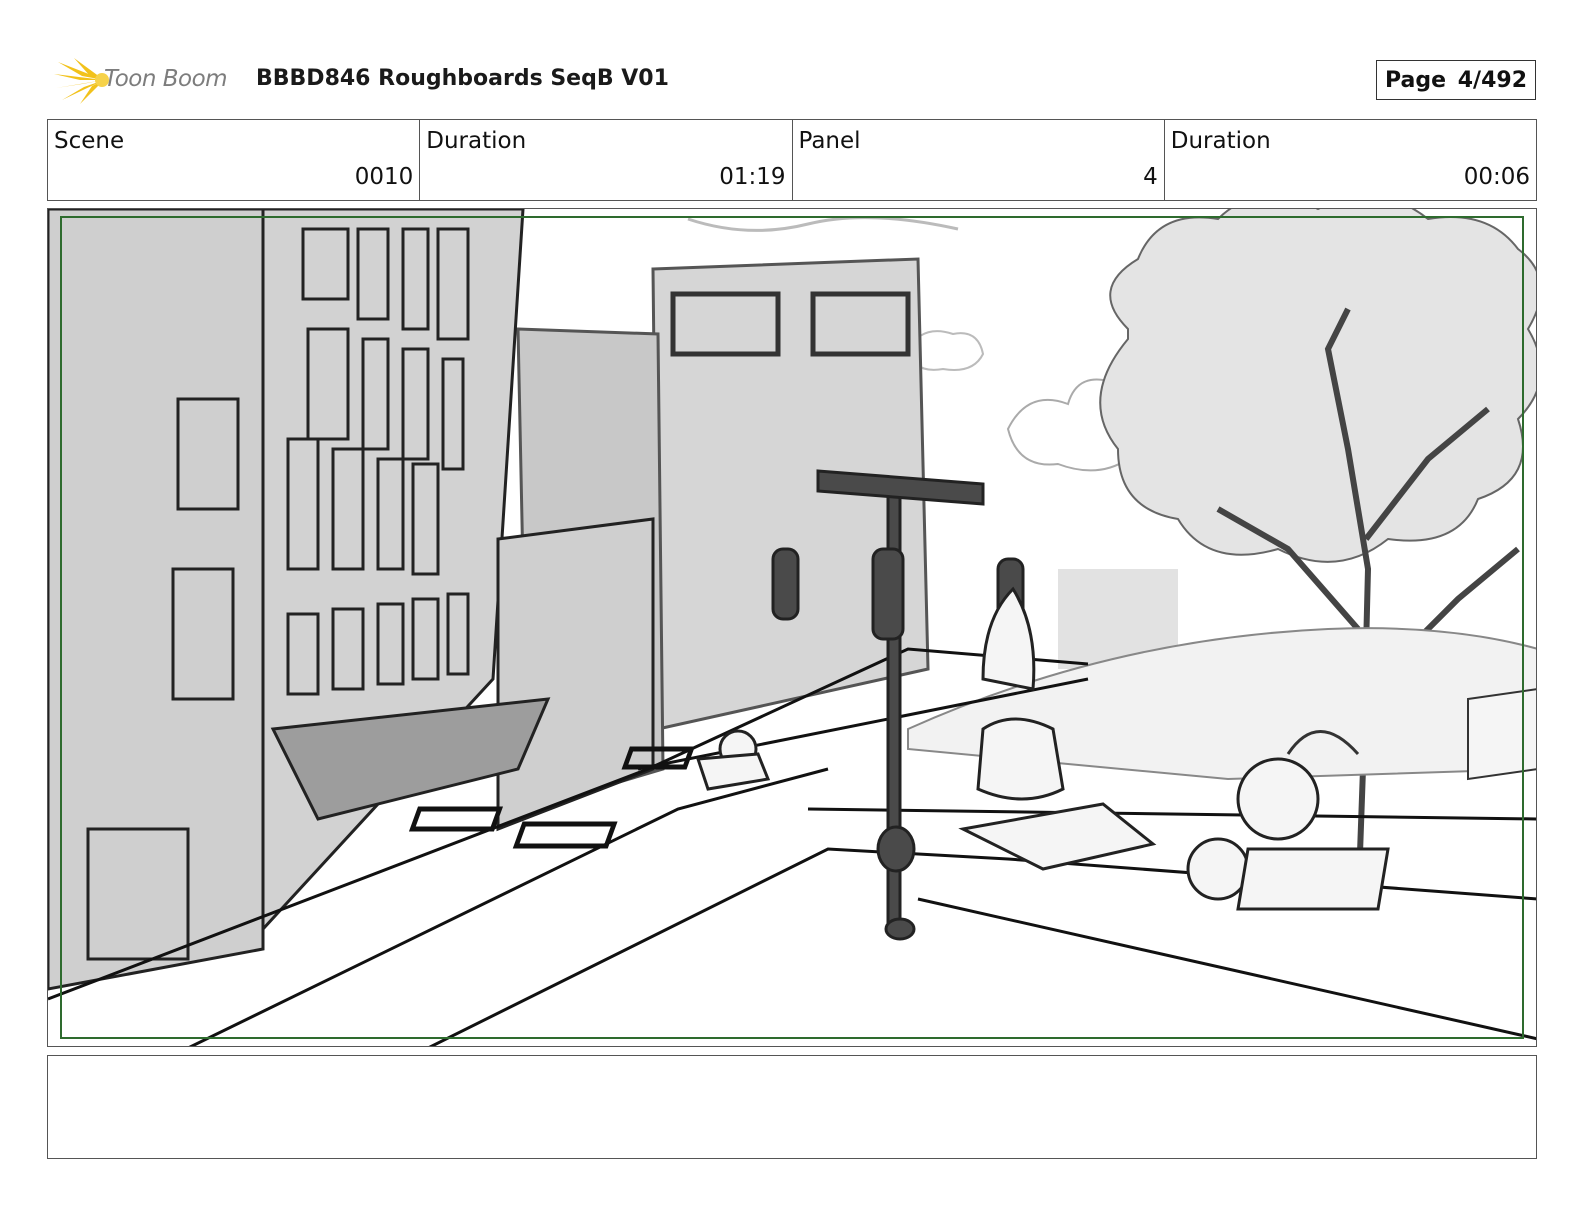 This screenshot has height=1224, width=1584. What do you see at coordinates (1350, 160) in the screenshot?
I see `panel-duration-cell: Duration 00:06` at bounding box center [1350, 160].